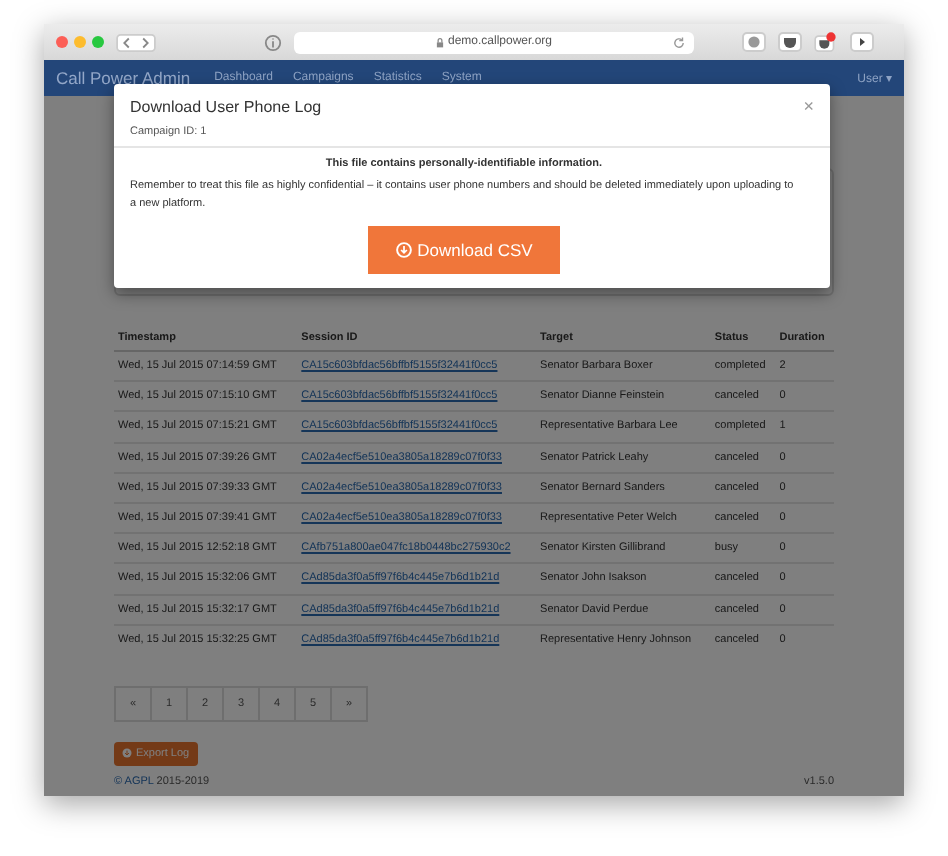 Image resolution: width=948 pixels, height=856 pixels. Describe the element at coordinates (679, 42) in the screenshot. I see `reload-icon` at that location.